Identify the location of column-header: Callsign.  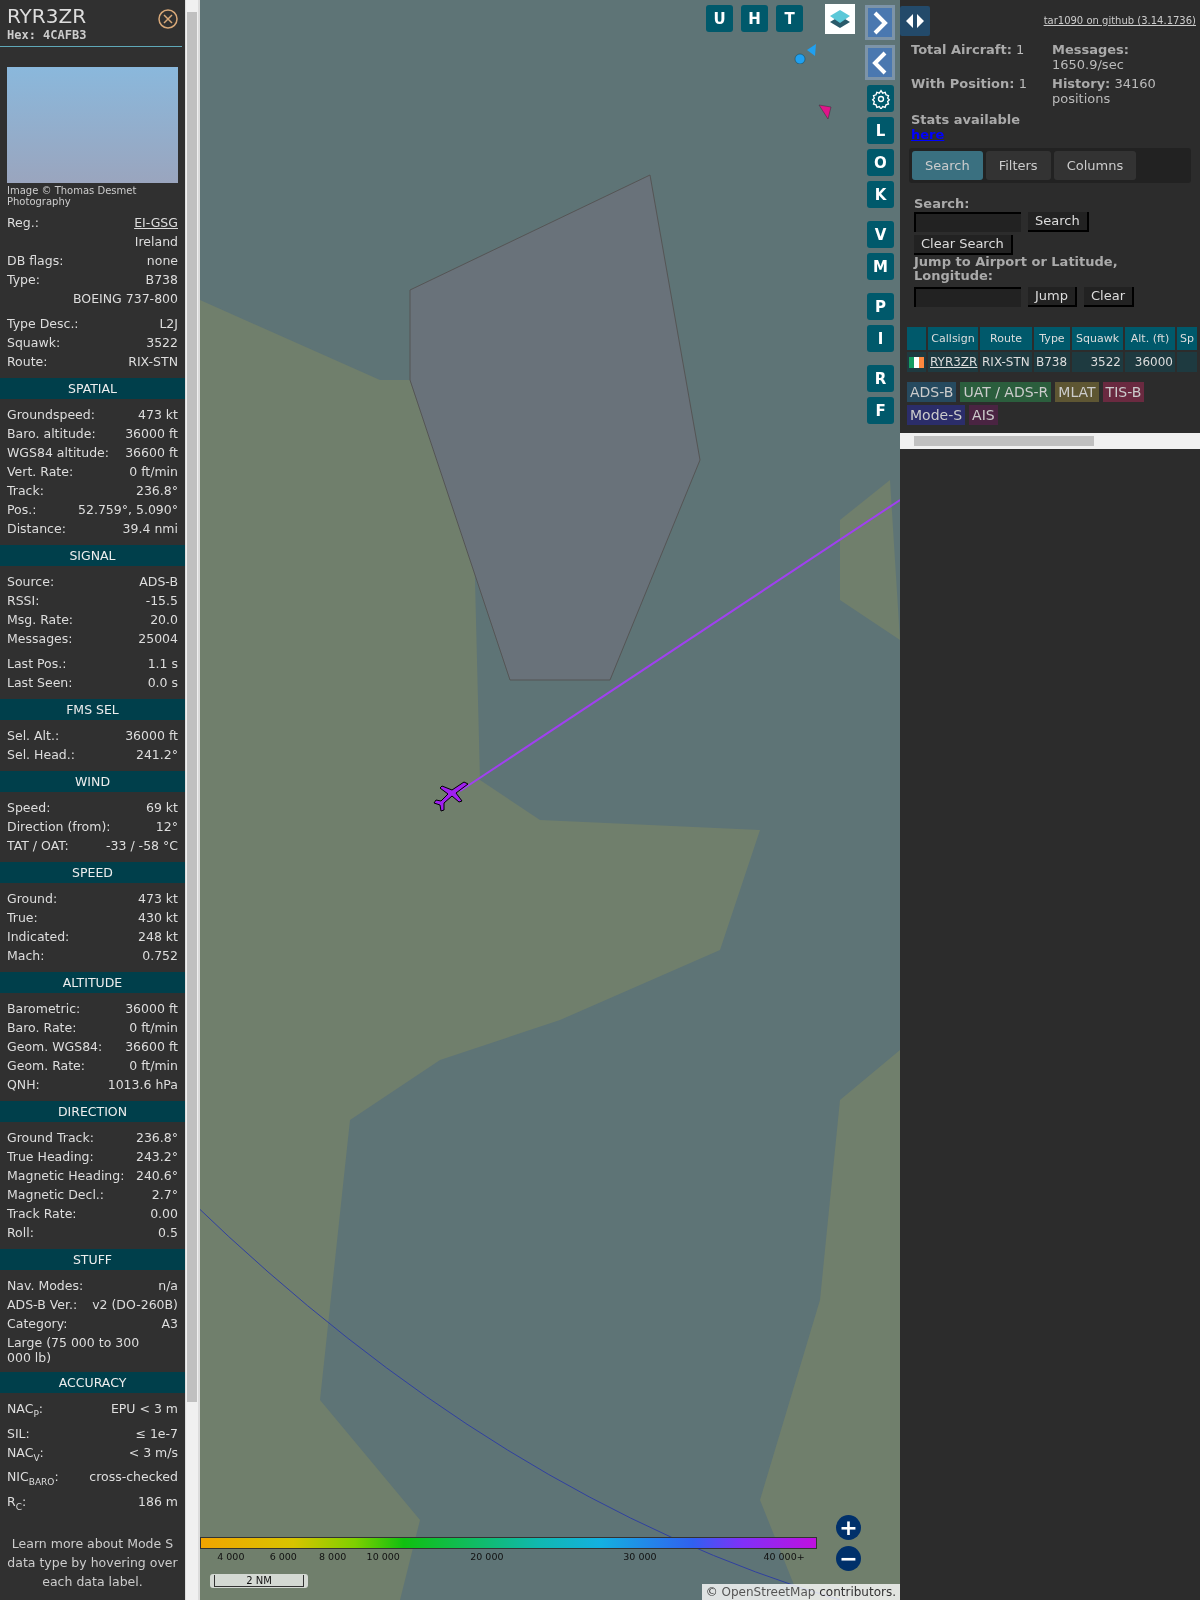
(953, 338).